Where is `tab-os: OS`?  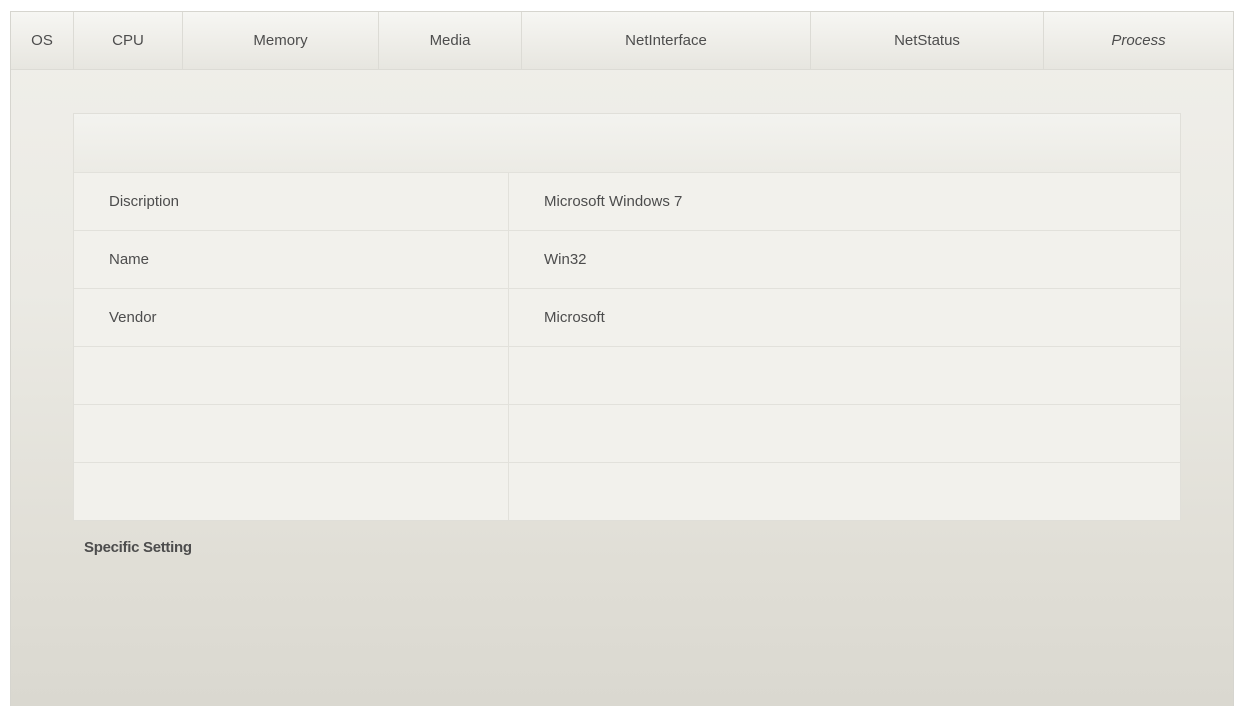
tab-os: OS is located at coordinates (42, 40).